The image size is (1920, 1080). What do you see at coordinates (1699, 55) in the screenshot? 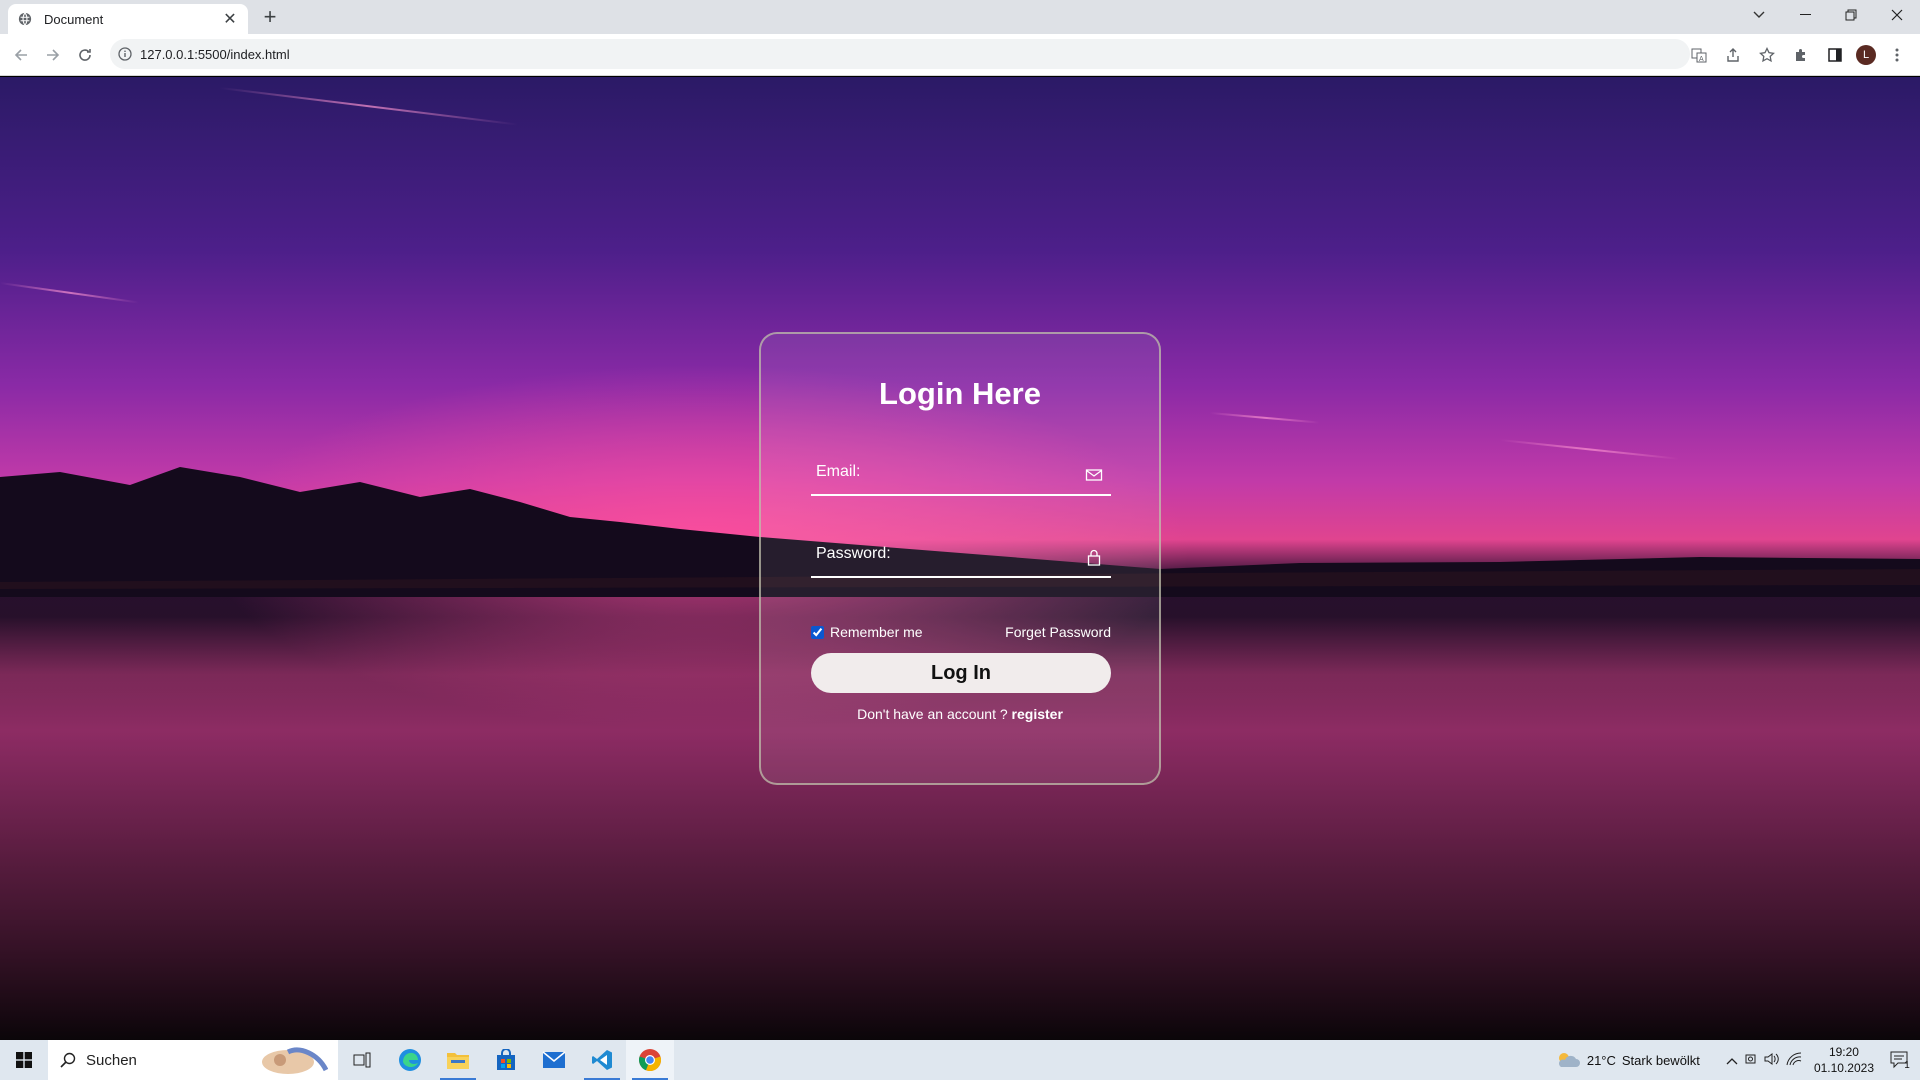
I see `translate-icon: A` at bounding box center [1699, 55].